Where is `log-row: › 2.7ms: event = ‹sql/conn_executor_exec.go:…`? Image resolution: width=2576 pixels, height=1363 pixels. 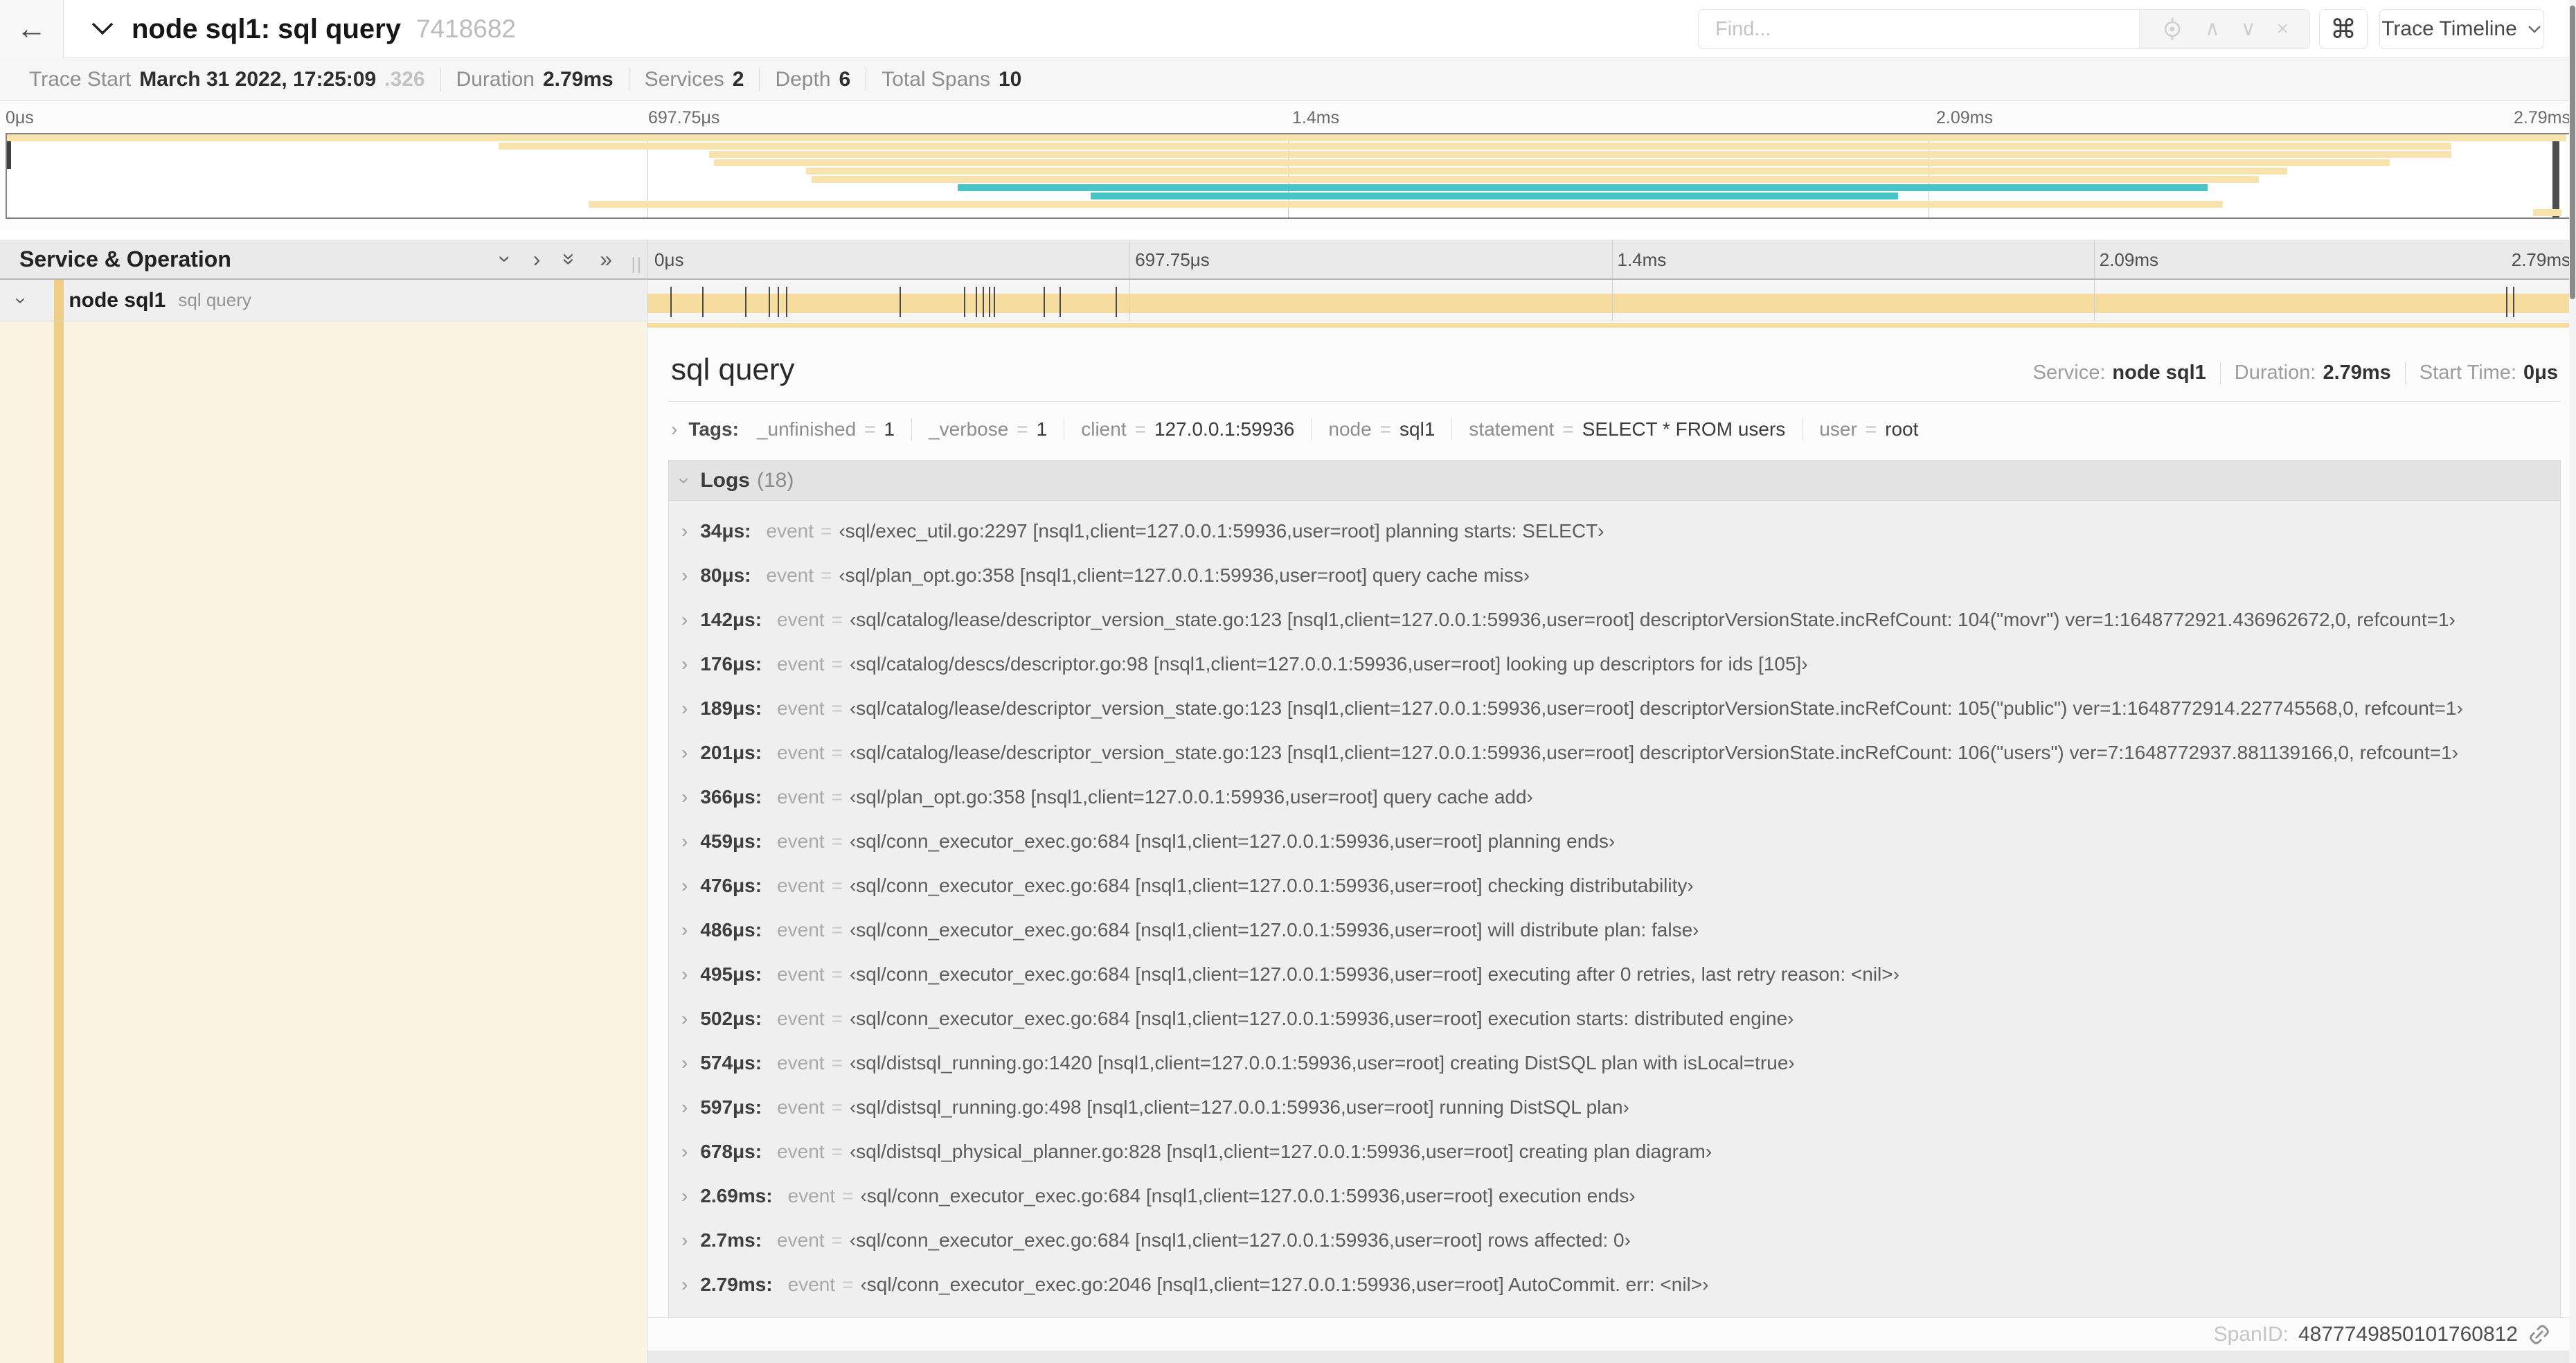
log-row: › 2.7ms: event = ‹sql/conn_executor_exec.go:… is located at coordinates (1615, 1240).